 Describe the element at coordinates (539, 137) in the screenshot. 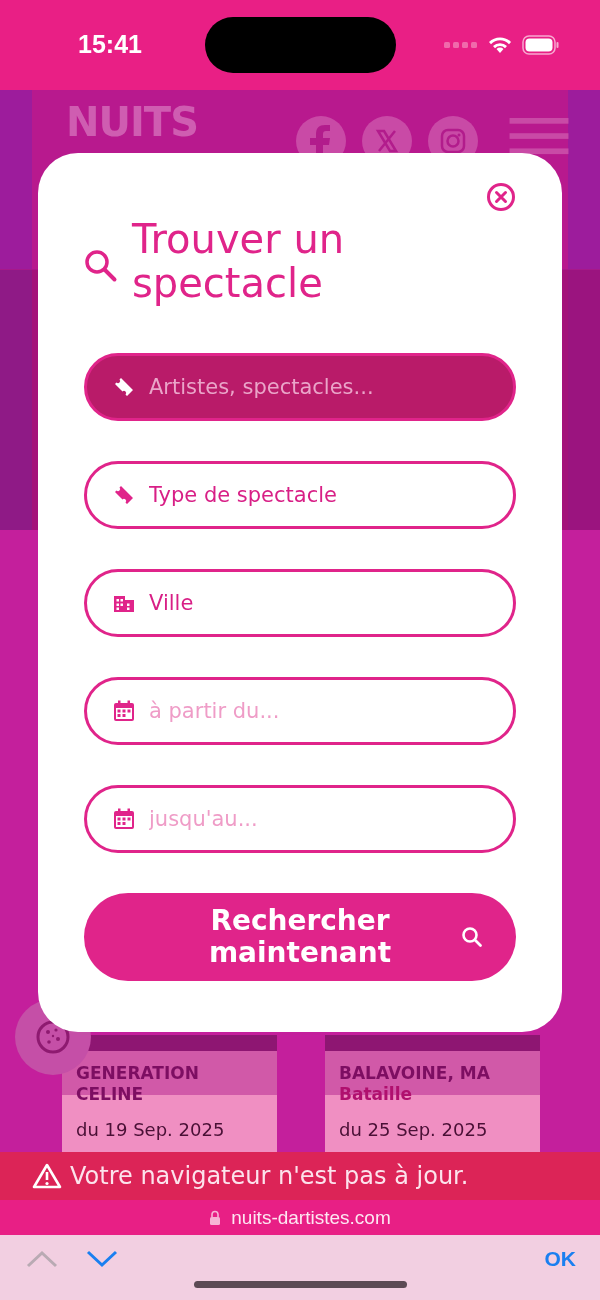

I see `menu-icon` at that location.